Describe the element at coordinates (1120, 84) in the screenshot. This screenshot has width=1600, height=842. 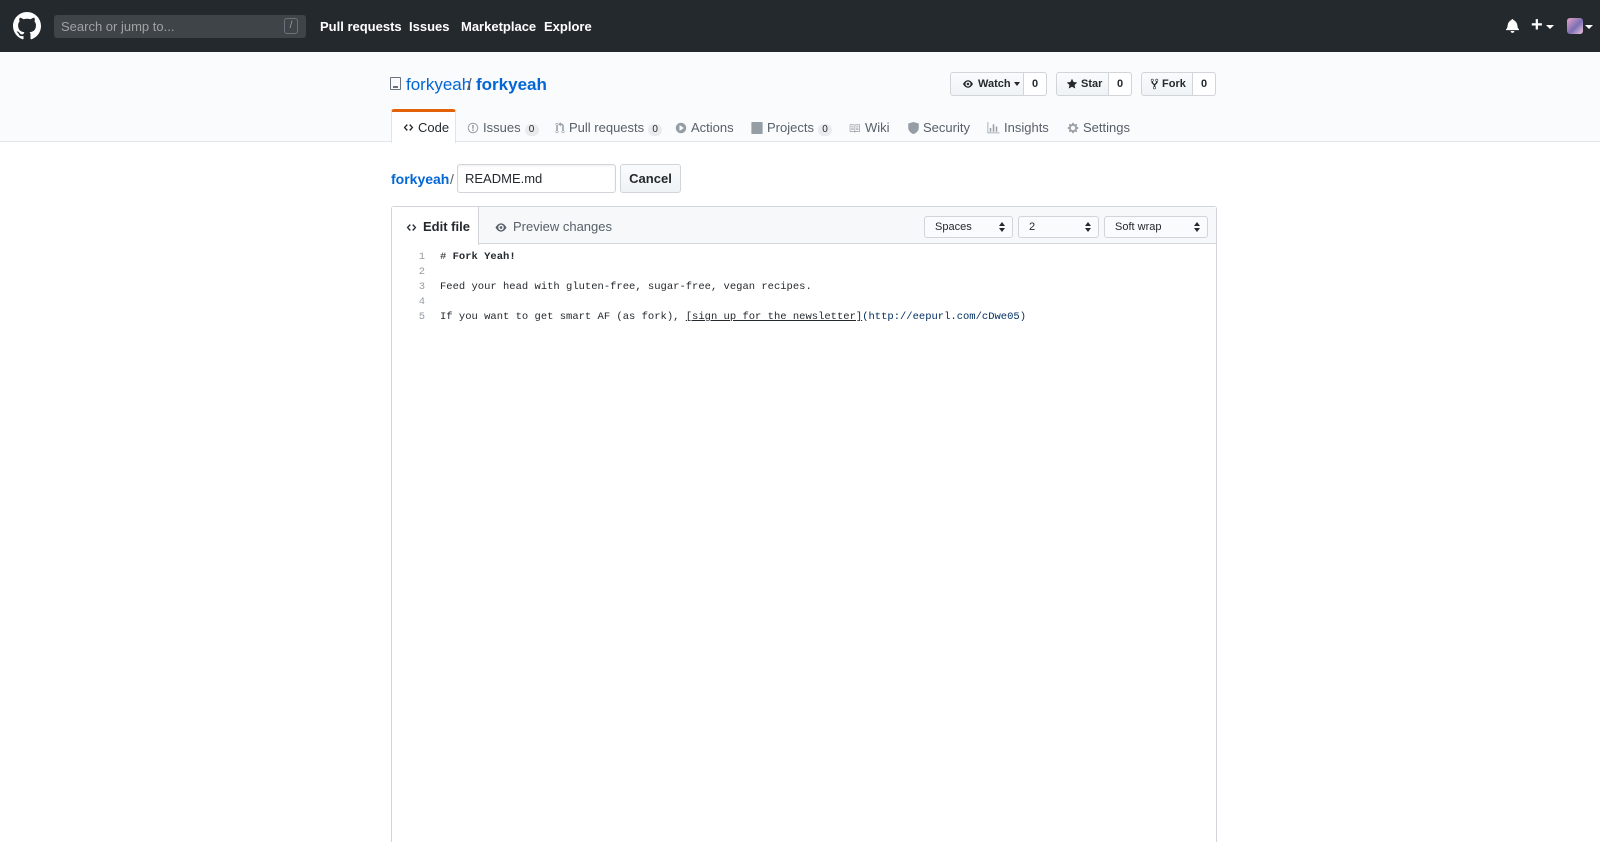
I see `star-count: 0` at that location.